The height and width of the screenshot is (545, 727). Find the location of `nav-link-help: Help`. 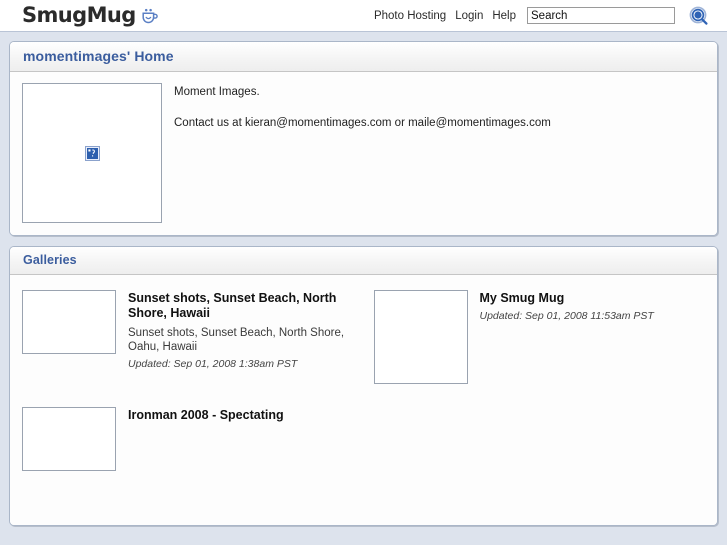

nav-link-help: Help is located at coordinates (504, 16).